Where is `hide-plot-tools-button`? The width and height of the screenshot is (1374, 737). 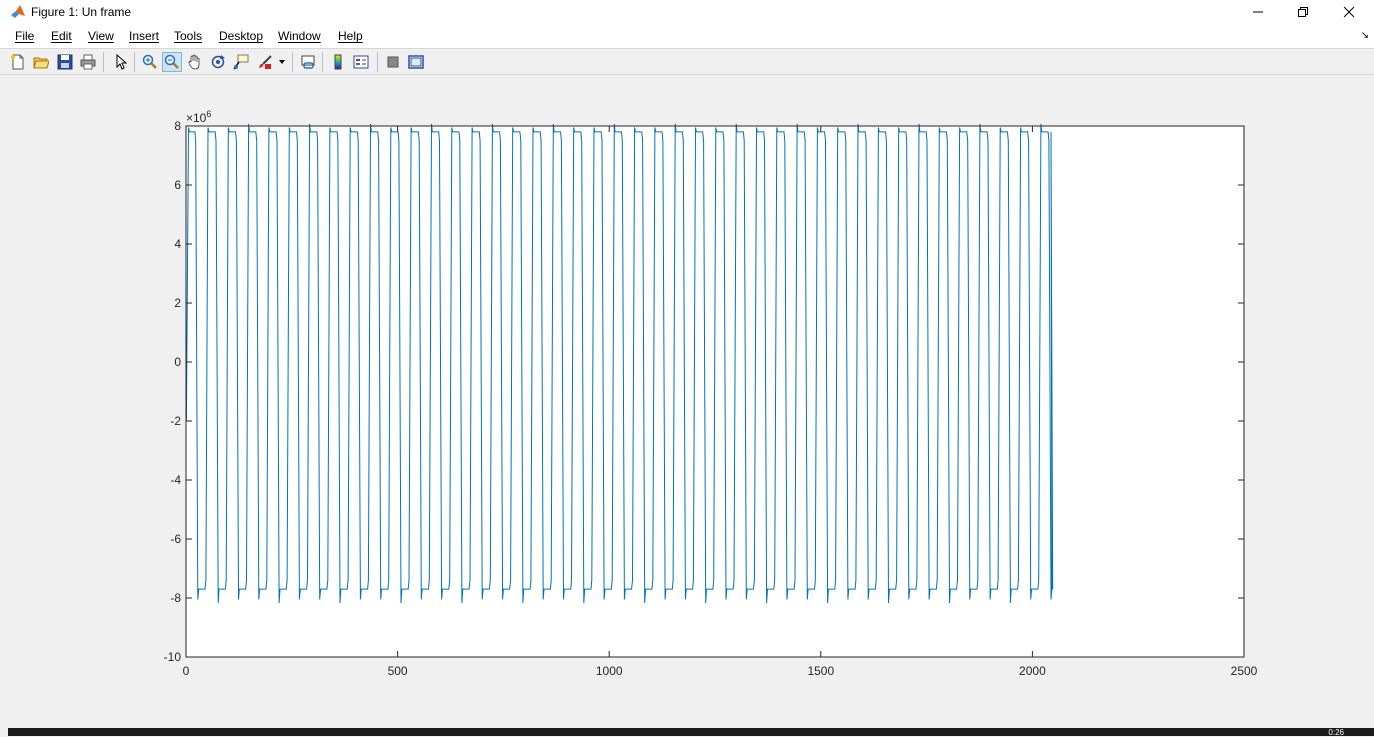
hide-plot-tools-button is located at coordinates (393, 62).